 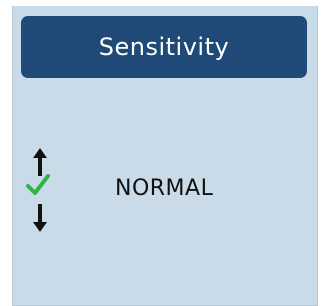 I want to click on arrow-down-icon, so click(x=40, y=217).